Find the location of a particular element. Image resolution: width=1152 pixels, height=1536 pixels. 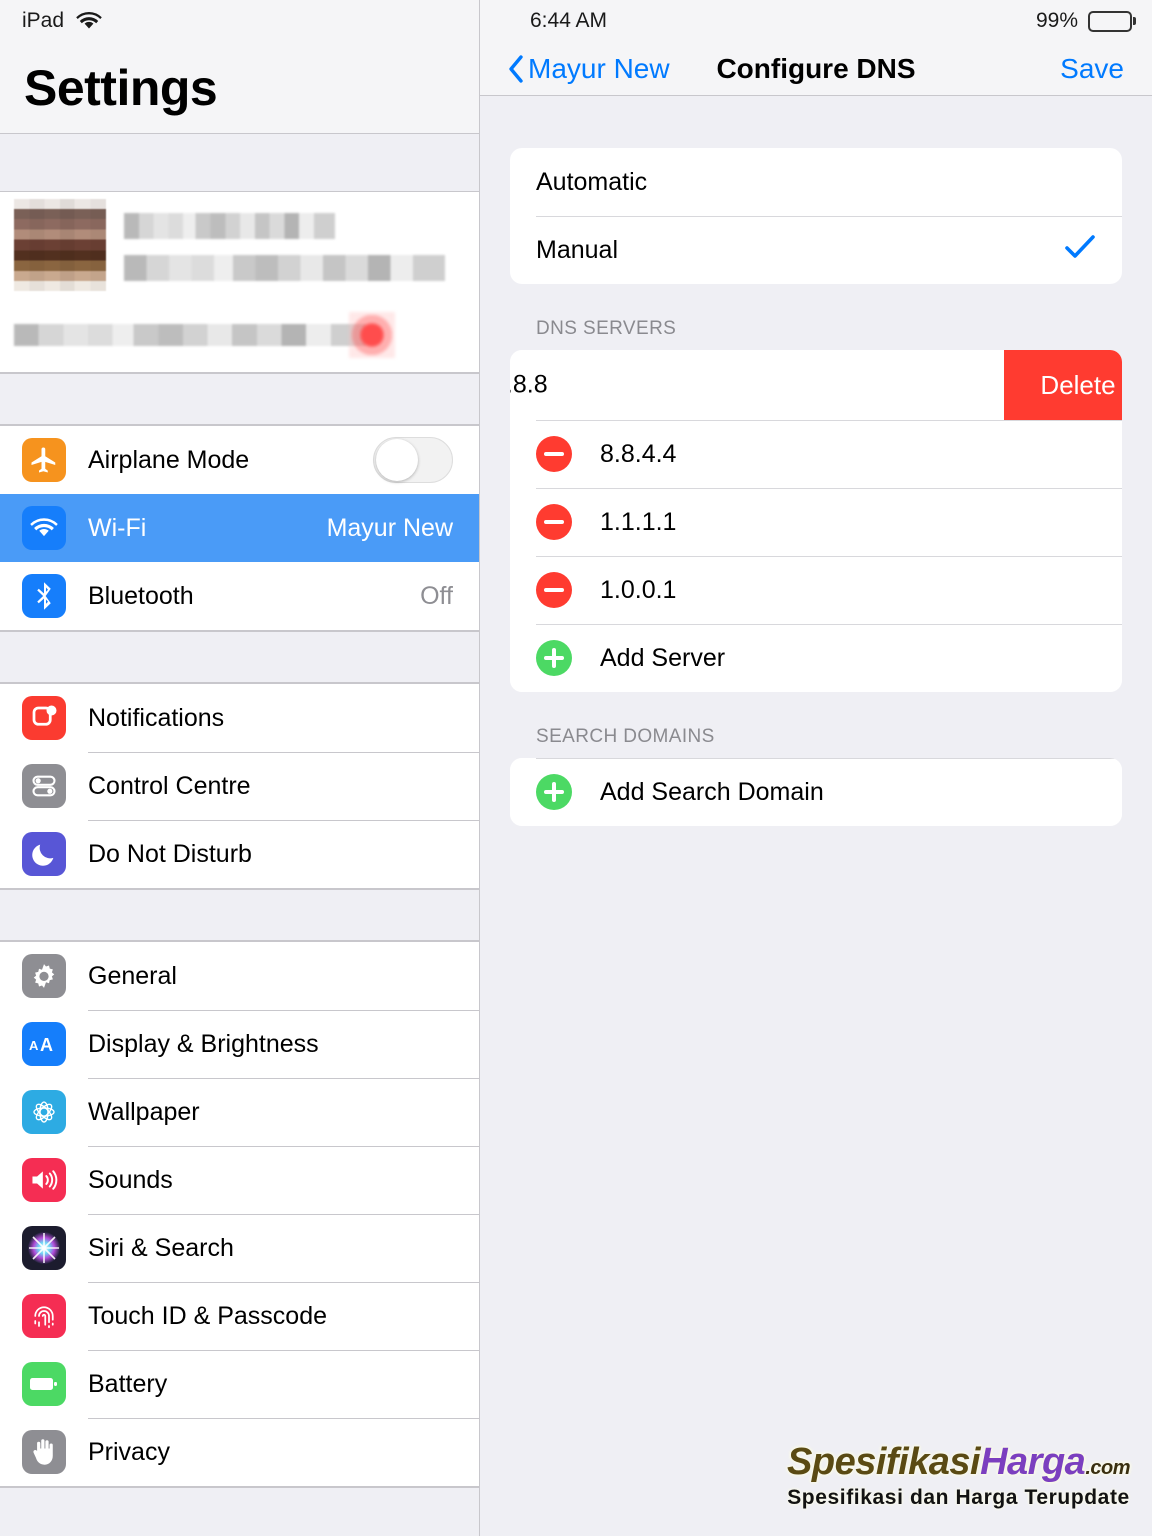

sidebar-item-siri-search: Siri & Search is located at coordinates (239, 1248).